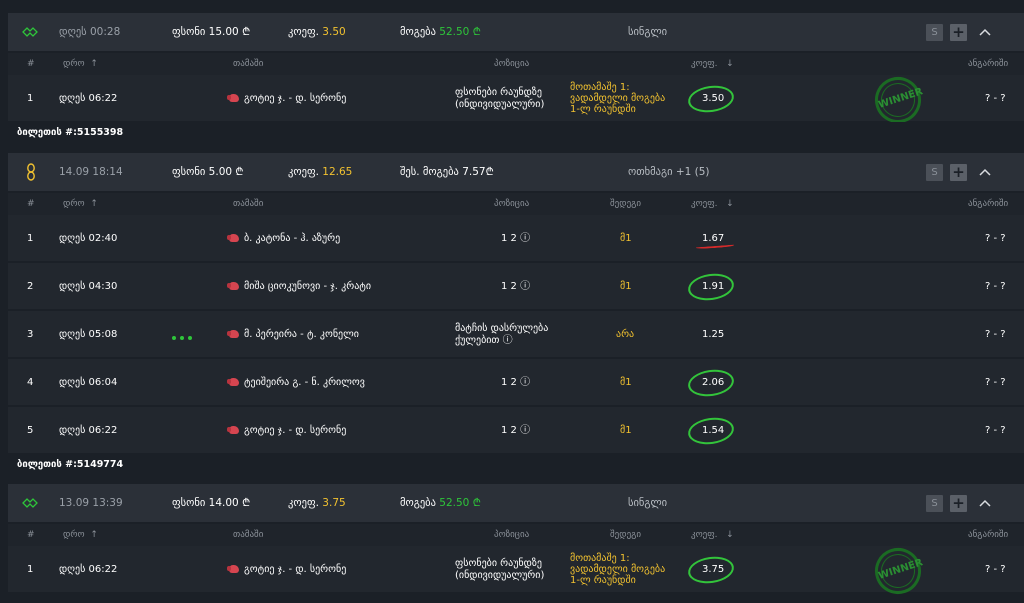 The height and width of the screenshot is (603, 1024). What do you see at coordinates (898, 100) in the screenshot?
I see `winner-stamp-icon: WINNER` at bounding box center [898, 100].